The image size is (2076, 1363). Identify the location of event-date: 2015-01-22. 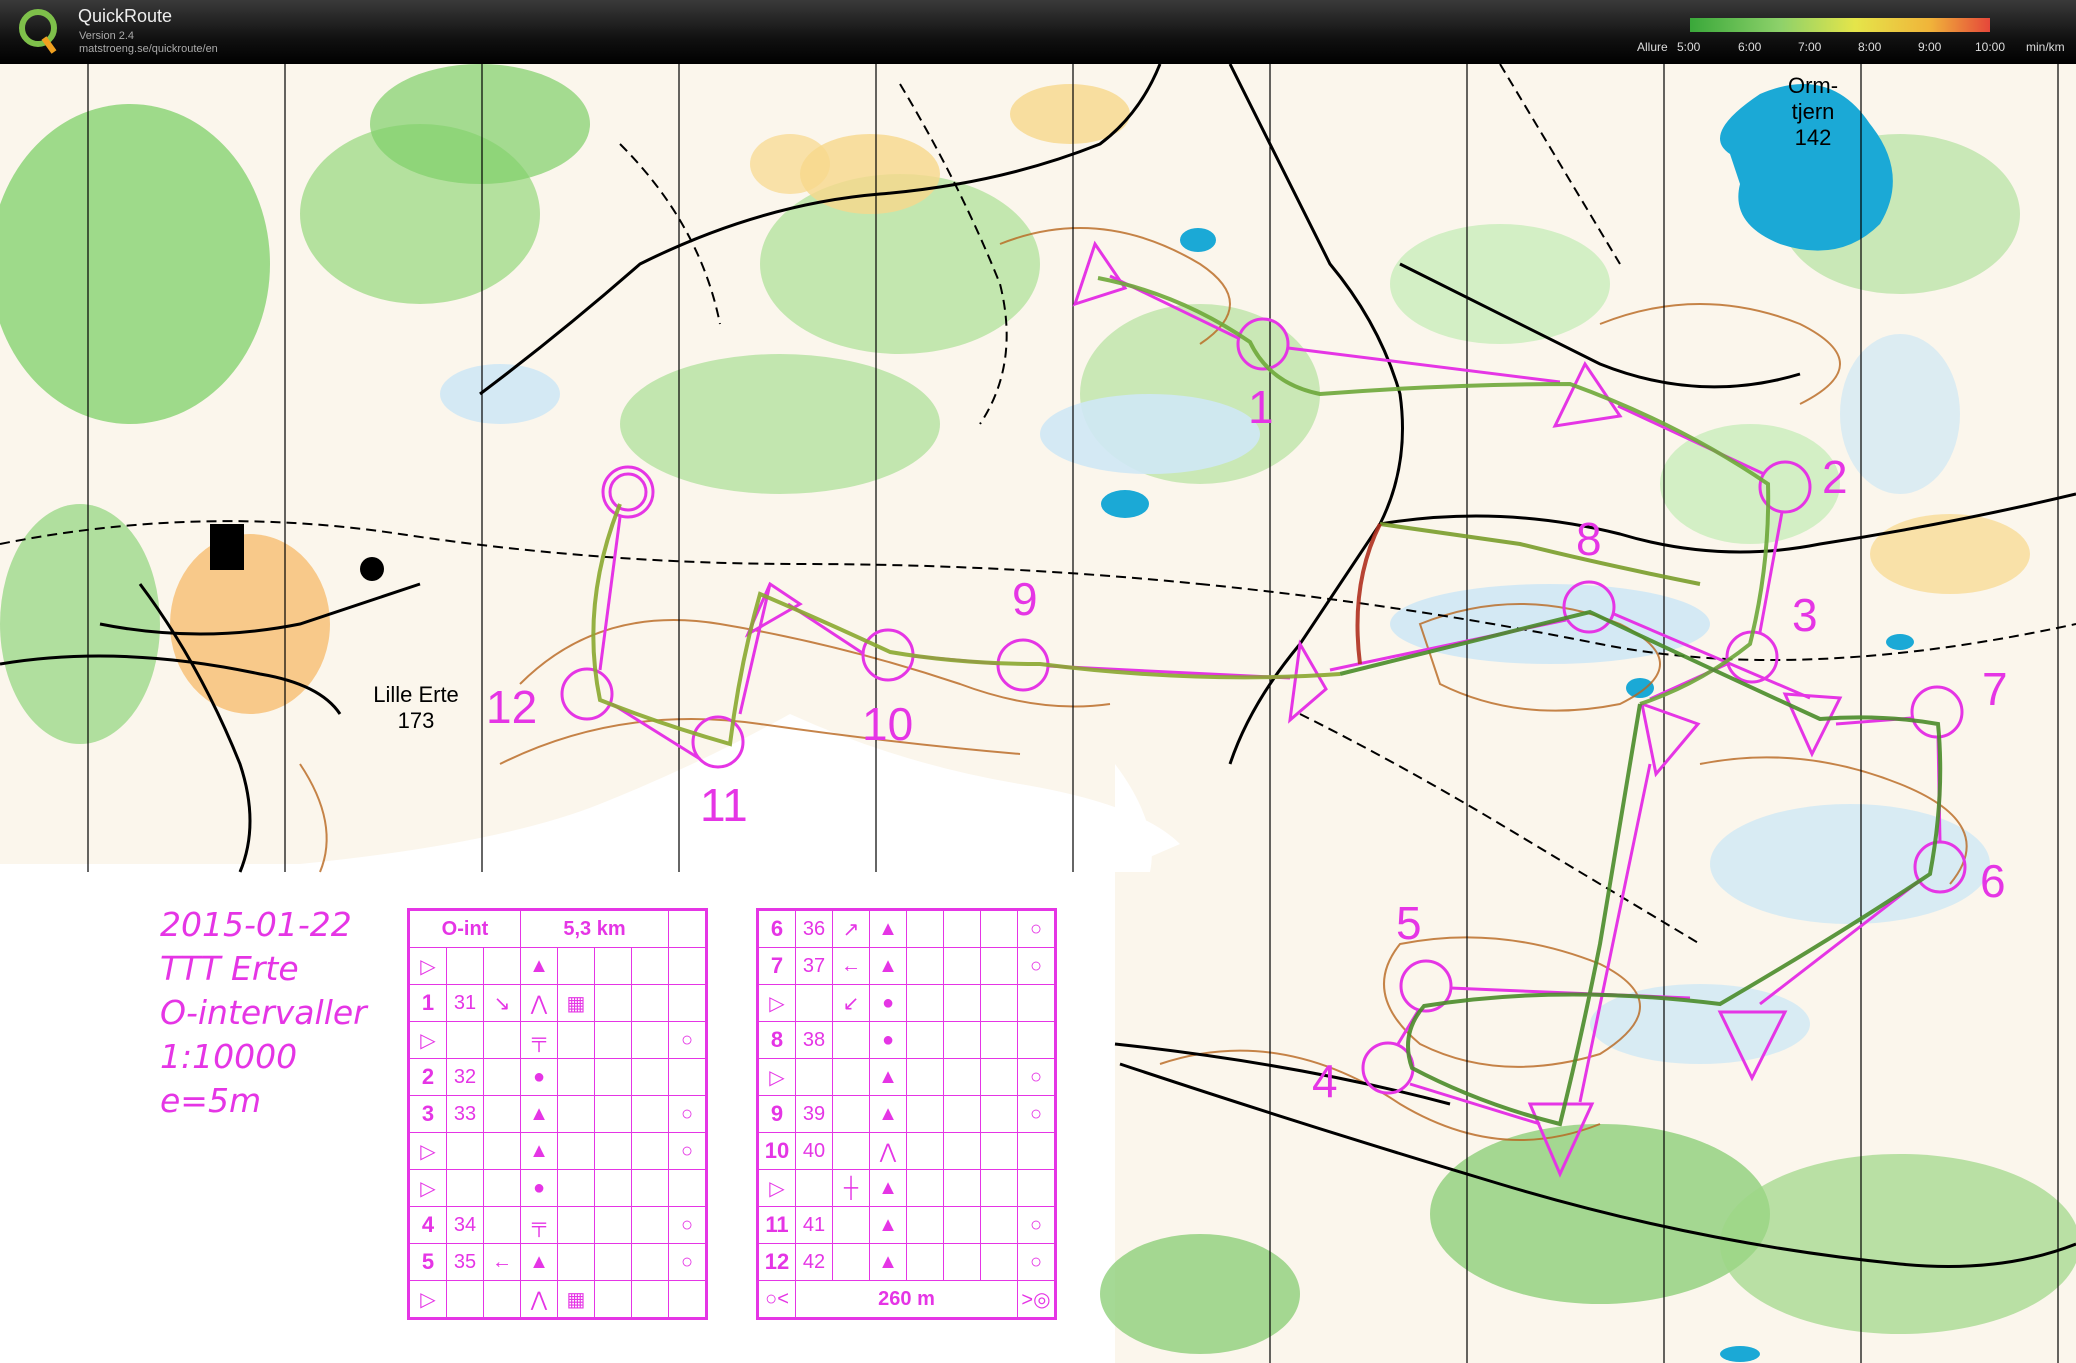
(256, 924).